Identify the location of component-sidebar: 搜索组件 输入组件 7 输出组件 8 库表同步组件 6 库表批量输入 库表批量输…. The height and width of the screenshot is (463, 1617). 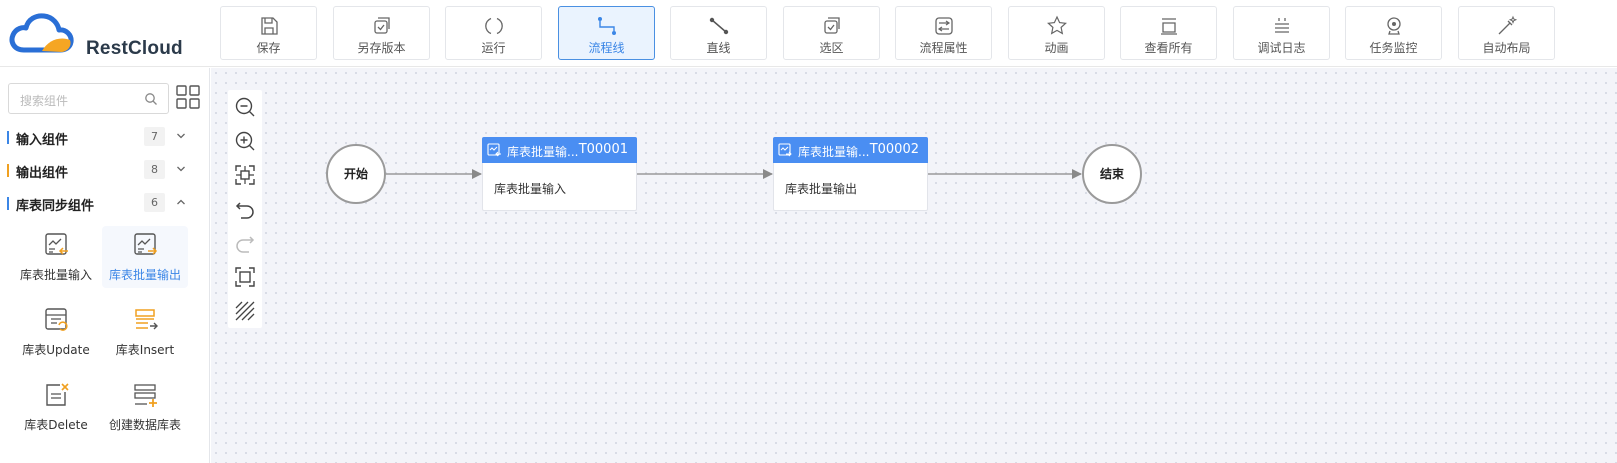
(105, 265).